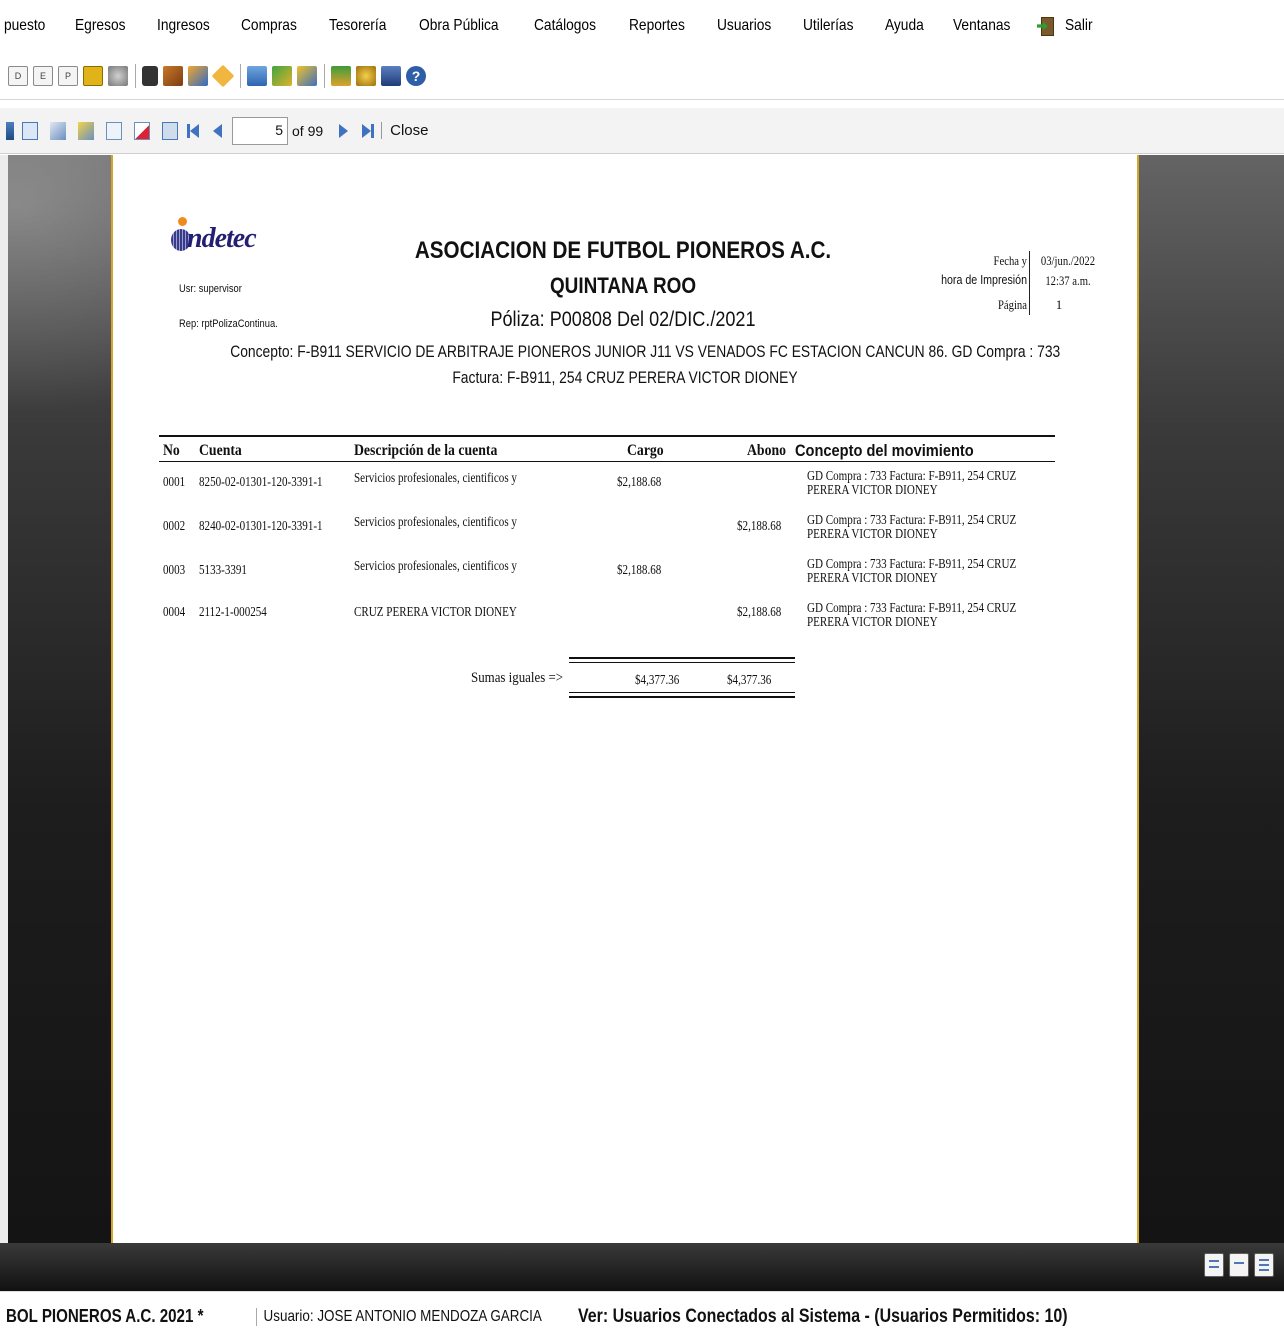  What do you see at coordinates (749, 679) in the screenshot?
I see `sum-abono: $4,377.36` at bounding box center [749, 679].